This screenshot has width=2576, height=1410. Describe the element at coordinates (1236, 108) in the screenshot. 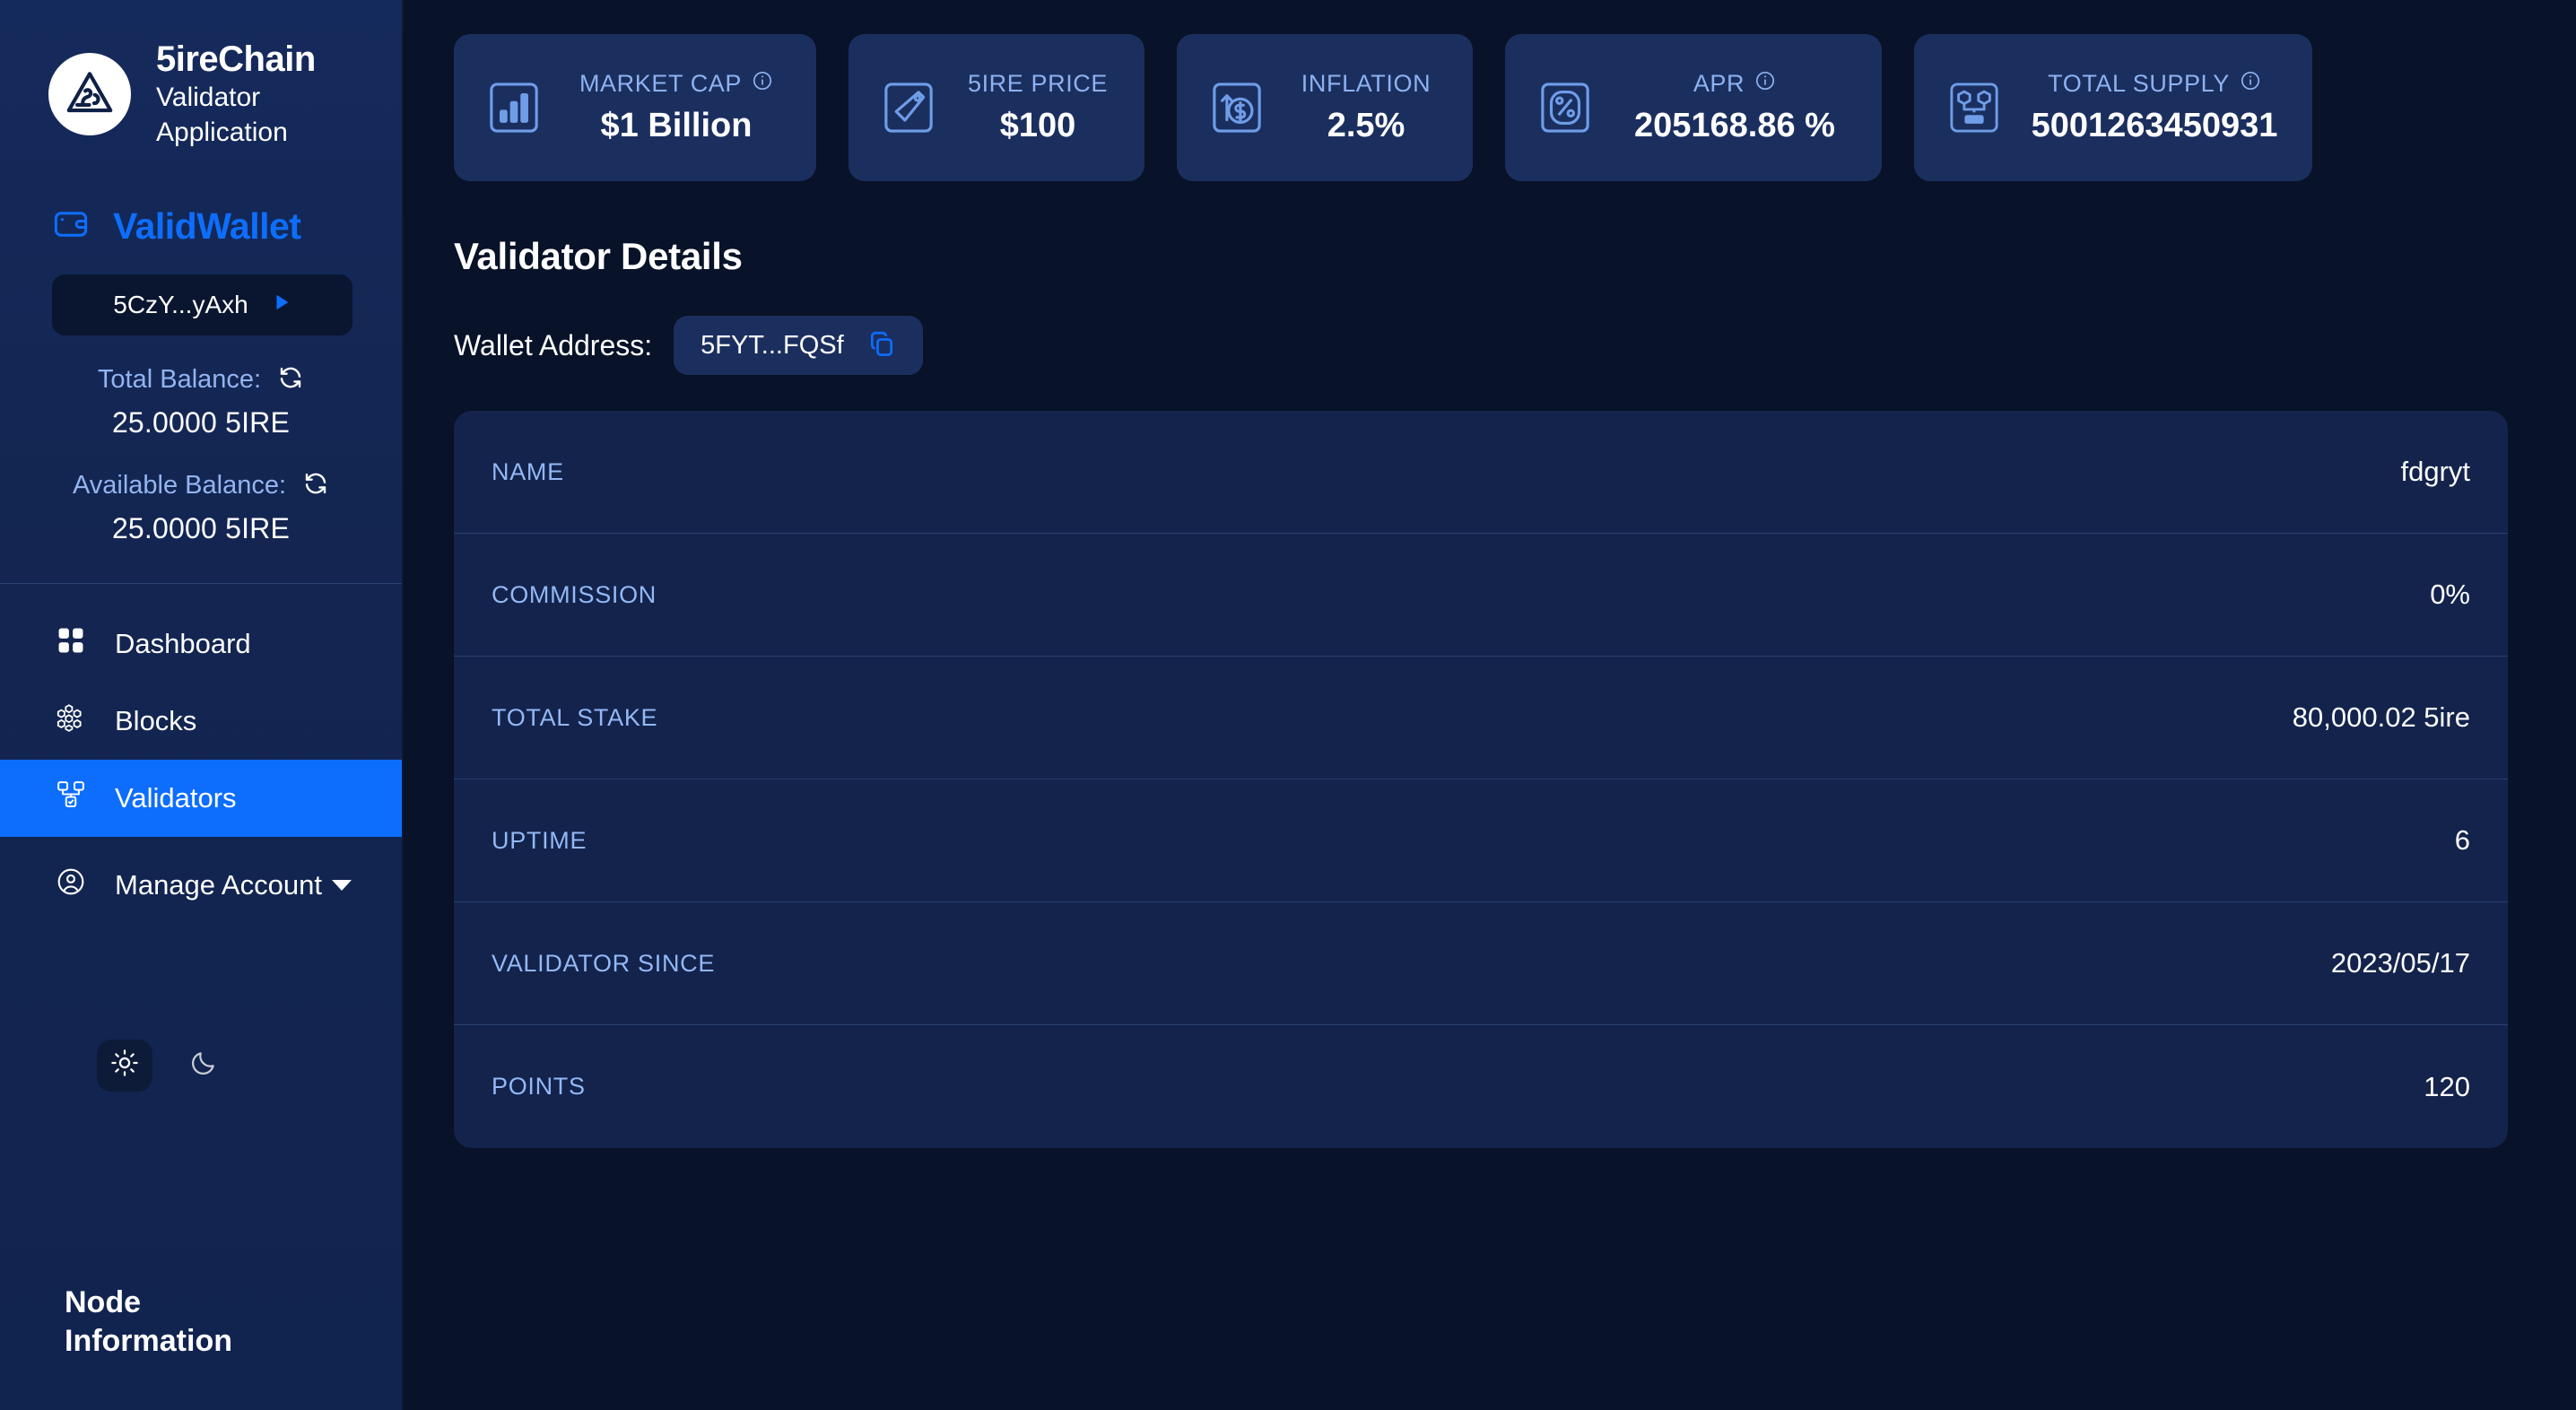

I see `inflation-arrow-dollar-icon` at that location.